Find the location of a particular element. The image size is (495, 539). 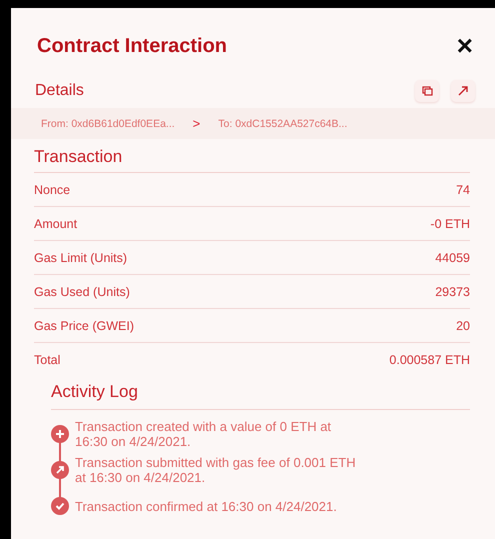

log-entry-text: Transaction submitted with gas fee of 0.001 ETH at 16:30 on 4/24/2021. is located at coordinates (216, 470).